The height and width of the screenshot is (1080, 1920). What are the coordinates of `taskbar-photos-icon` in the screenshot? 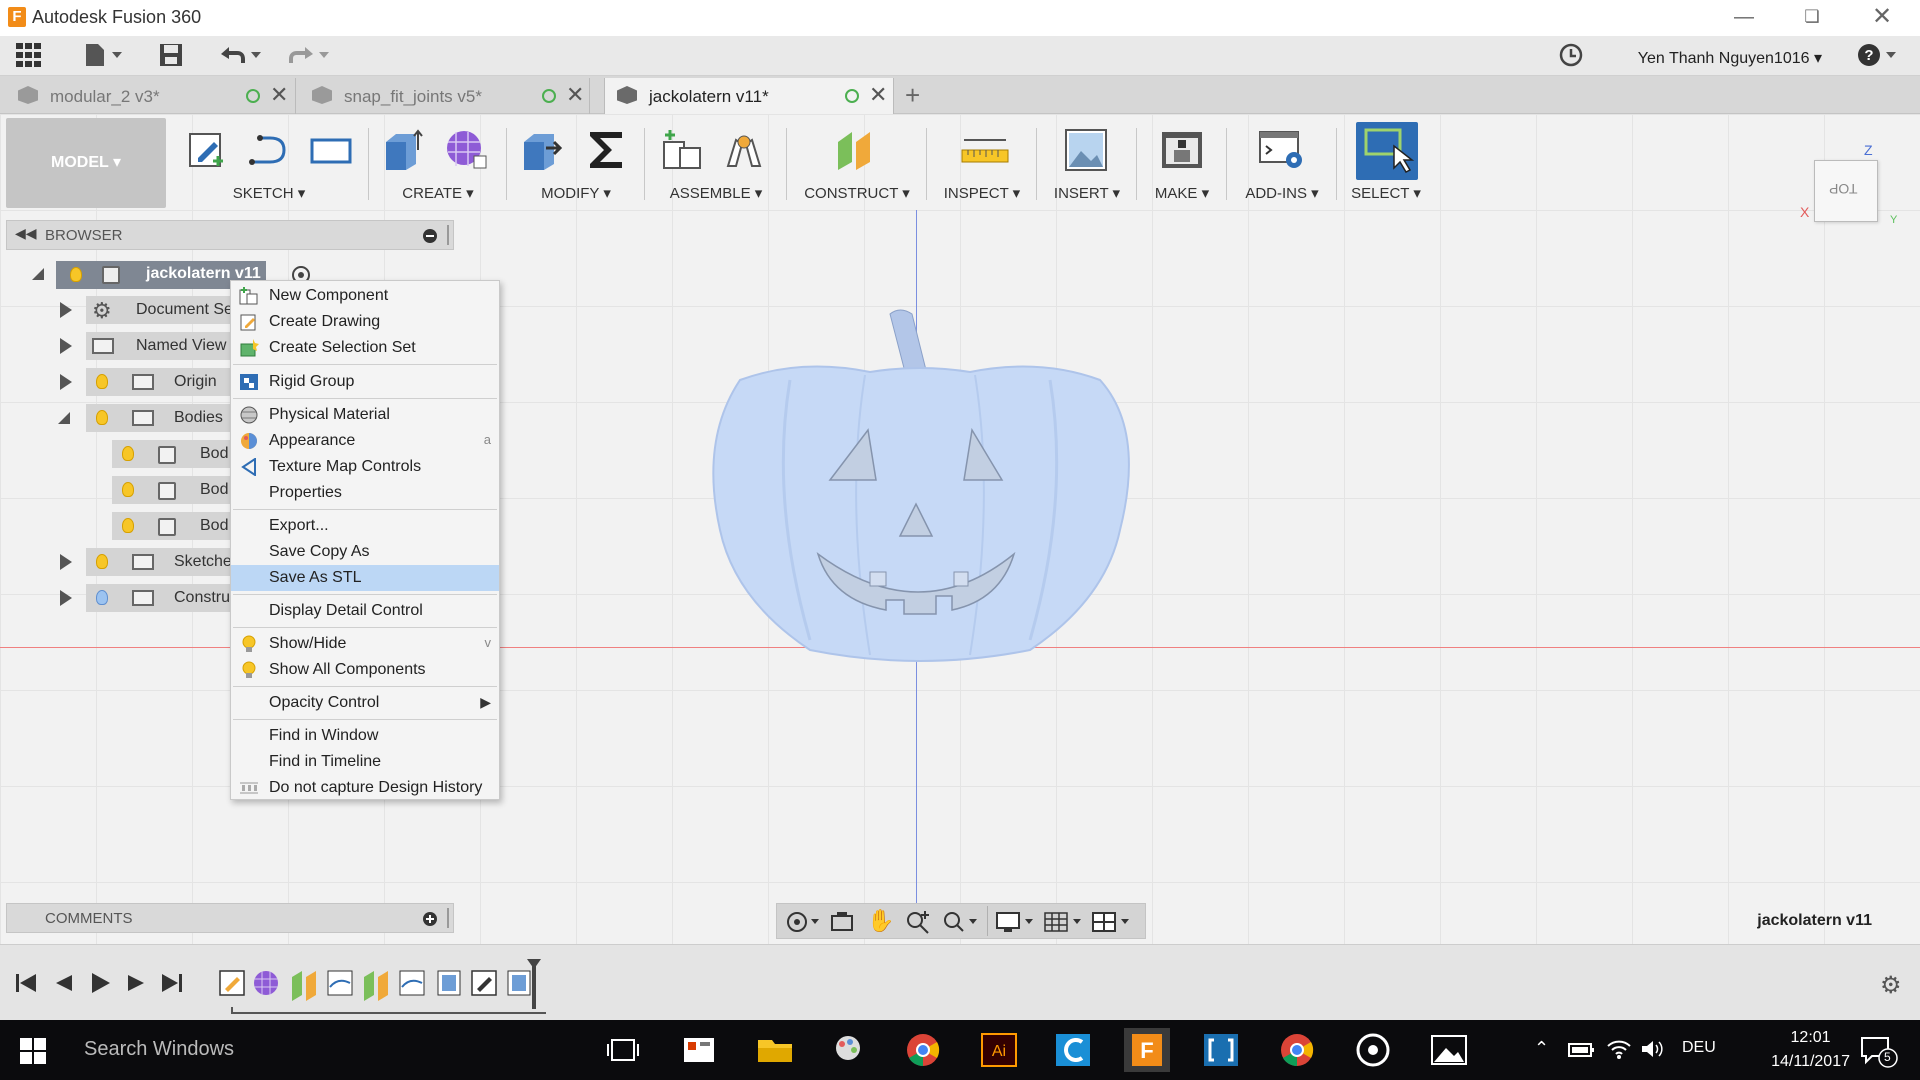 It's located at (1449, 1050).